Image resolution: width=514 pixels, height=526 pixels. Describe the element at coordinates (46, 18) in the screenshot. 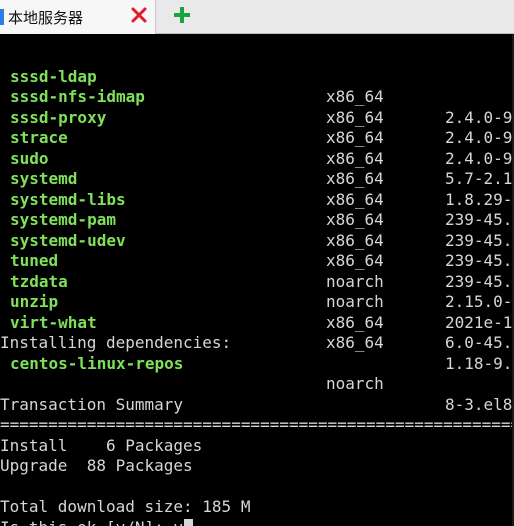

I see `tab-title: 本地服务器` at that location.